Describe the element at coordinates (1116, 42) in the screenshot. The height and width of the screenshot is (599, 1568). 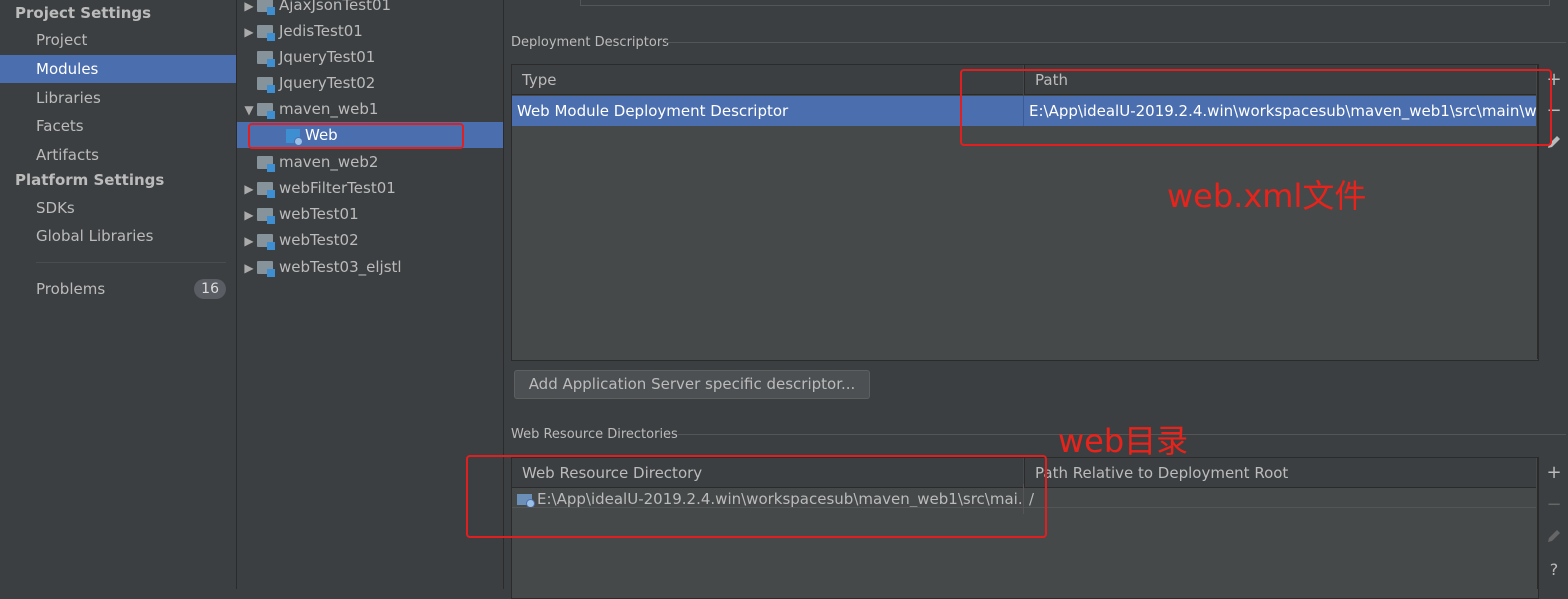
I see `group-separator` at that location.